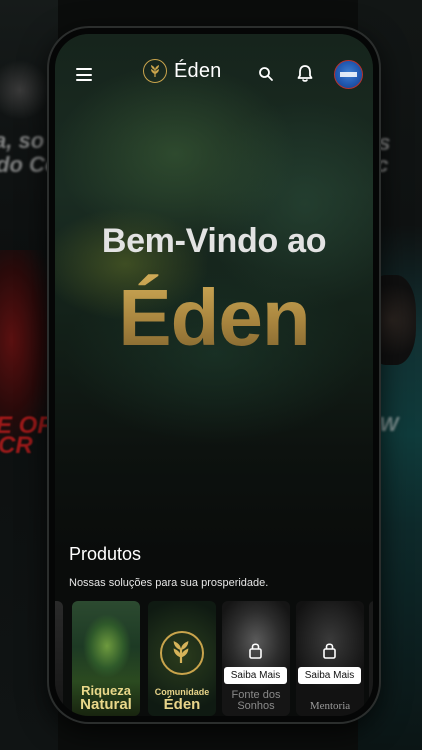 This screenshot has width=422, height=750. What do you see at coordinates (348, 74) in the screenshot?
I see `avatar` at bounding box center [348, 74].